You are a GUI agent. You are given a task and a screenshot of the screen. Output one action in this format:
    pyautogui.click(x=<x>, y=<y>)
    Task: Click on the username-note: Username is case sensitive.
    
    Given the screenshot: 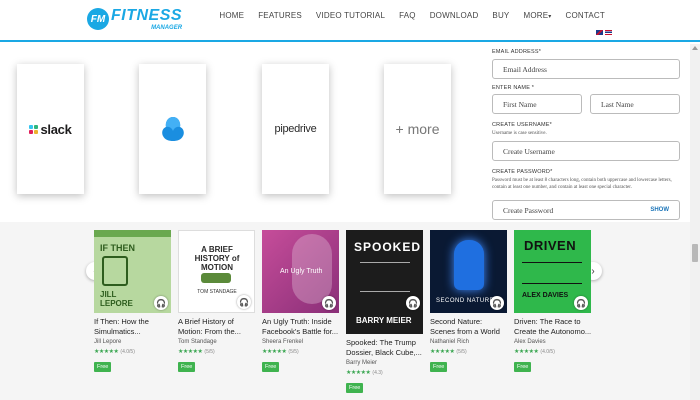 What is the action you would take?
    pyautogui.click(x=519, y=133)
    